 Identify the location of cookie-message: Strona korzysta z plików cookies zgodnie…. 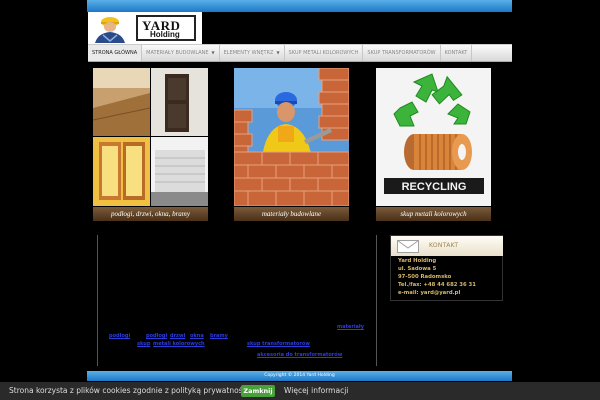
(130, 390).